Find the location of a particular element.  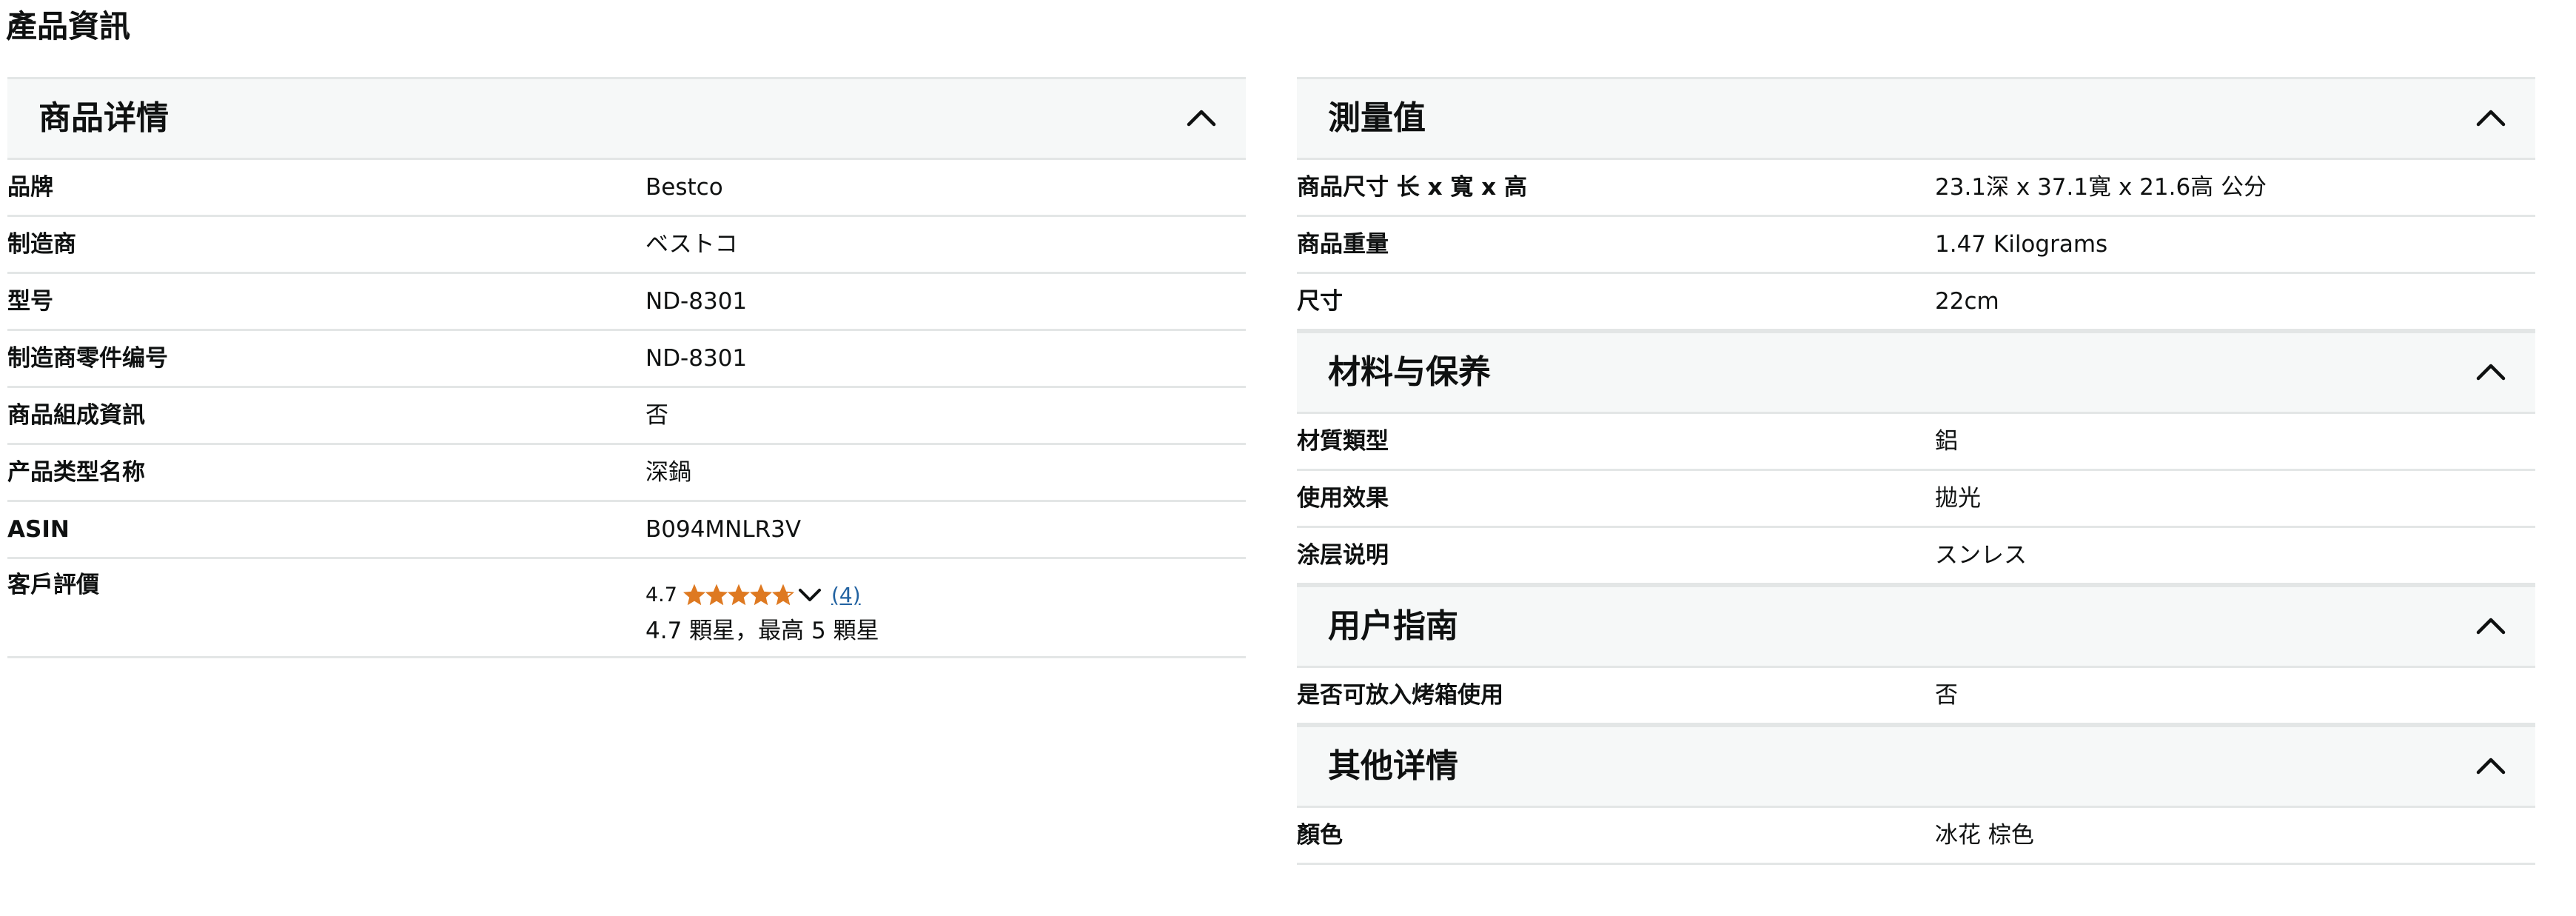

row-value: 23.1深 x 37.1寛 x 21.6高 公分 is located at coordinates (2101, 187).